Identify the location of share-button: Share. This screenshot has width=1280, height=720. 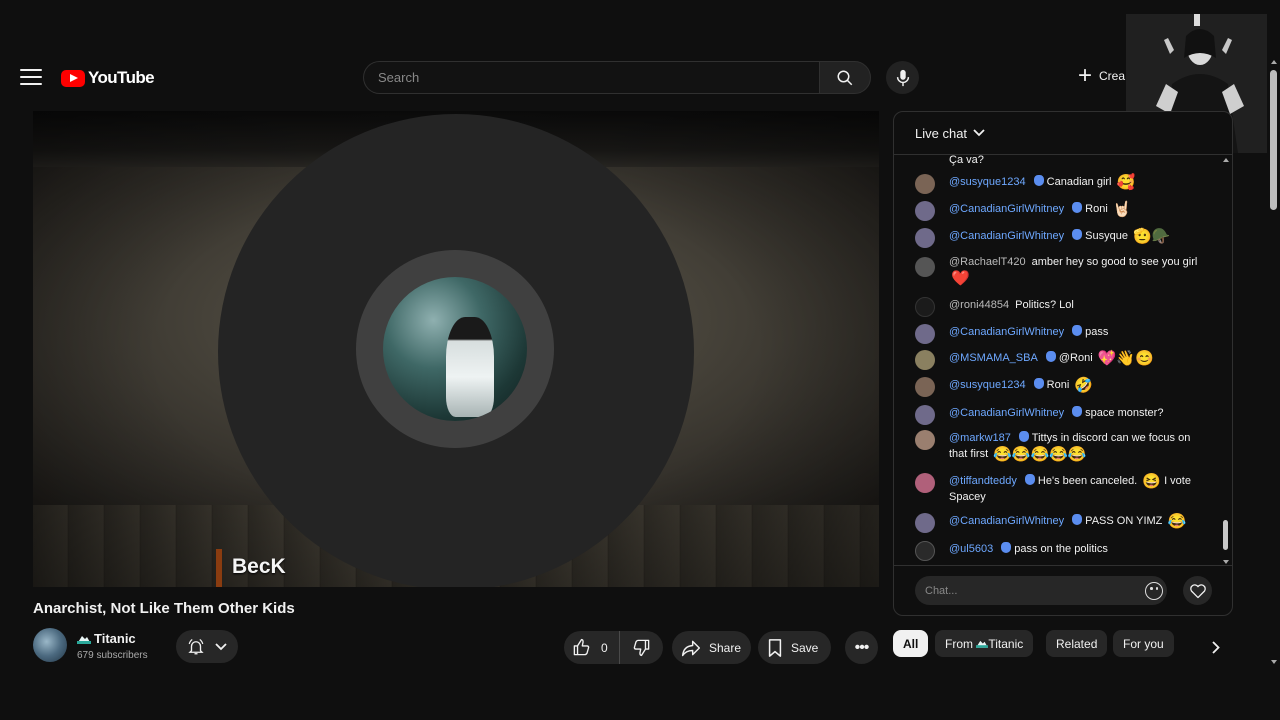
(711, 647).